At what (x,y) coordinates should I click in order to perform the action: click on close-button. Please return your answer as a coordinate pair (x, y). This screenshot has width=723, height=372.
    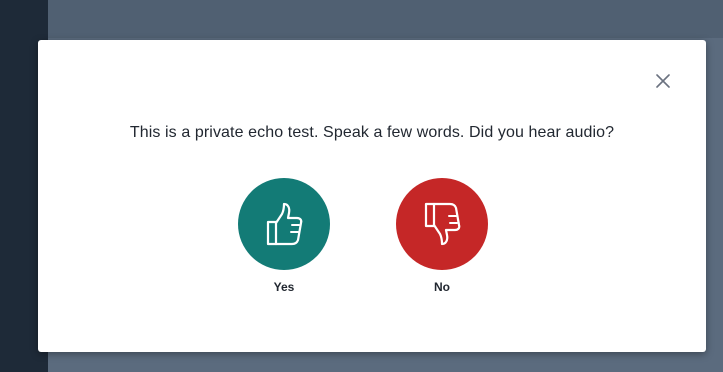
    Looking at the image, I should click on (663, 81).